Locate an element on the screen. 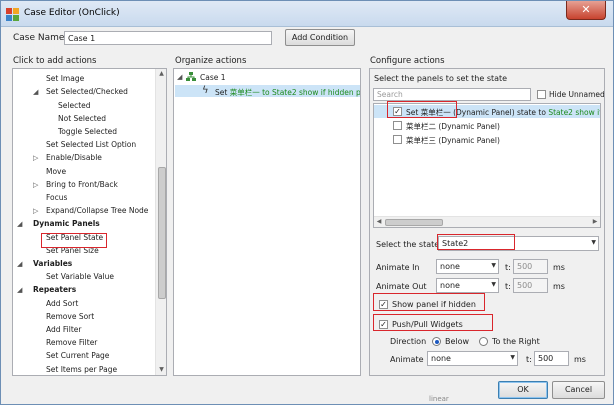 Image resolution: width=614 pixels, height=405 pixels. case-name-input: Case 1 is located at coordinates (168, 38).